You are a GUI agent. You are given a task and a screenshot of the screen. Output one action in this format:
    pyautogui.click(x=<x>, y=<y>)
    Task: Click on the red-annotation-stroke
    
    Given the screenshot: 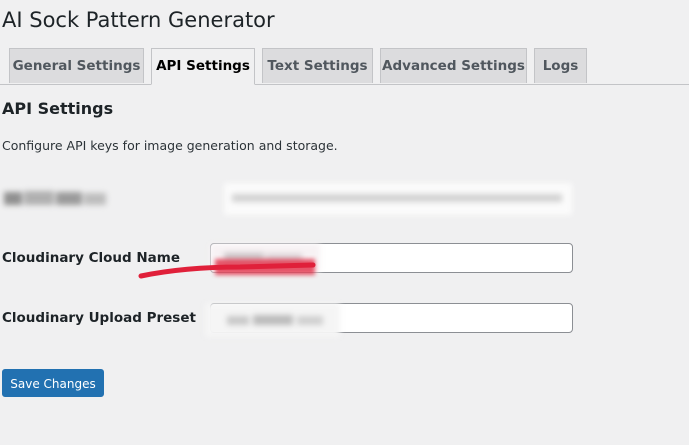 What is the action you would take?
    pyautogui.click(x=227, y=269)
    